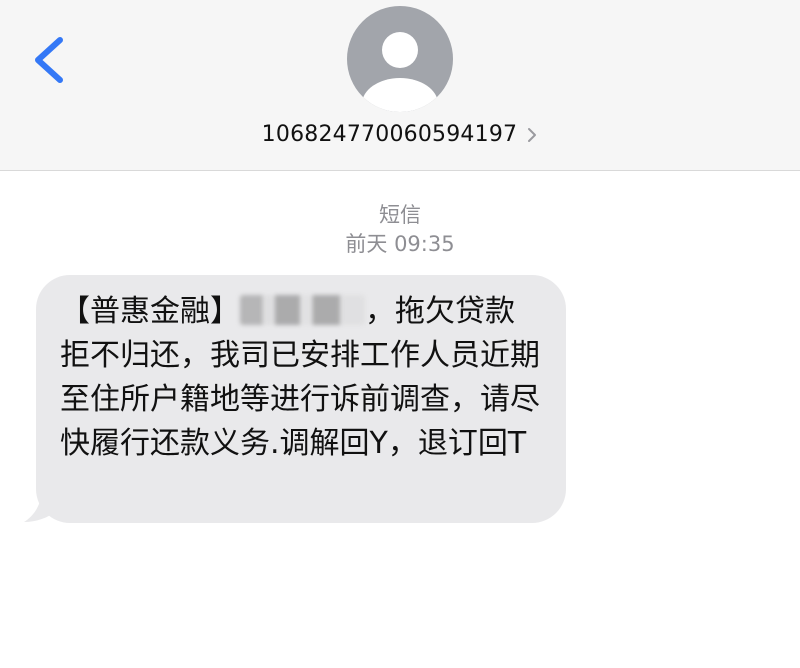 Image resolution: width=800 pixels, height=668 pixels. Describe the element at coordinates (400, 72) in the screenshot. I see `person-icon` at that location.